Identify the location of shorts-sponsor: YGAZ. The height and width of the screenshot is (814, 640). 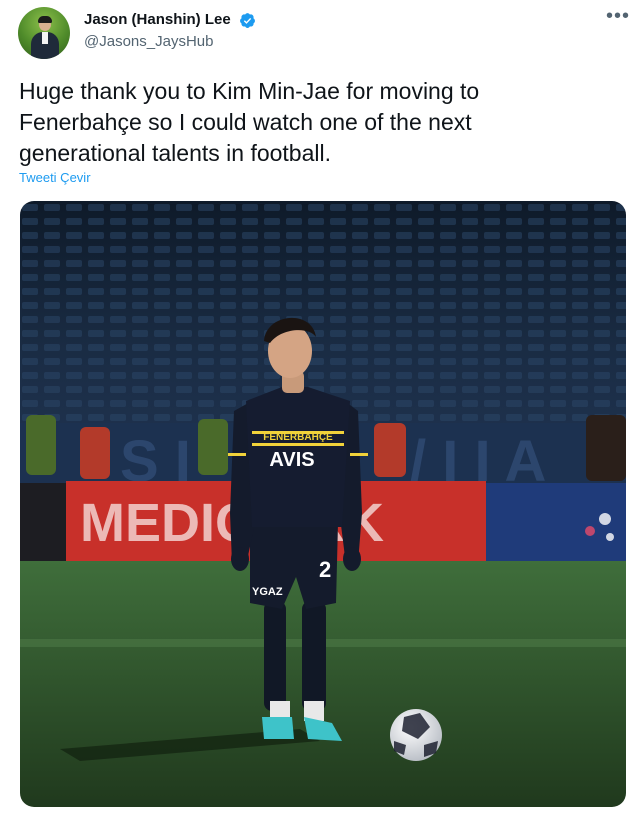
(267, 592).